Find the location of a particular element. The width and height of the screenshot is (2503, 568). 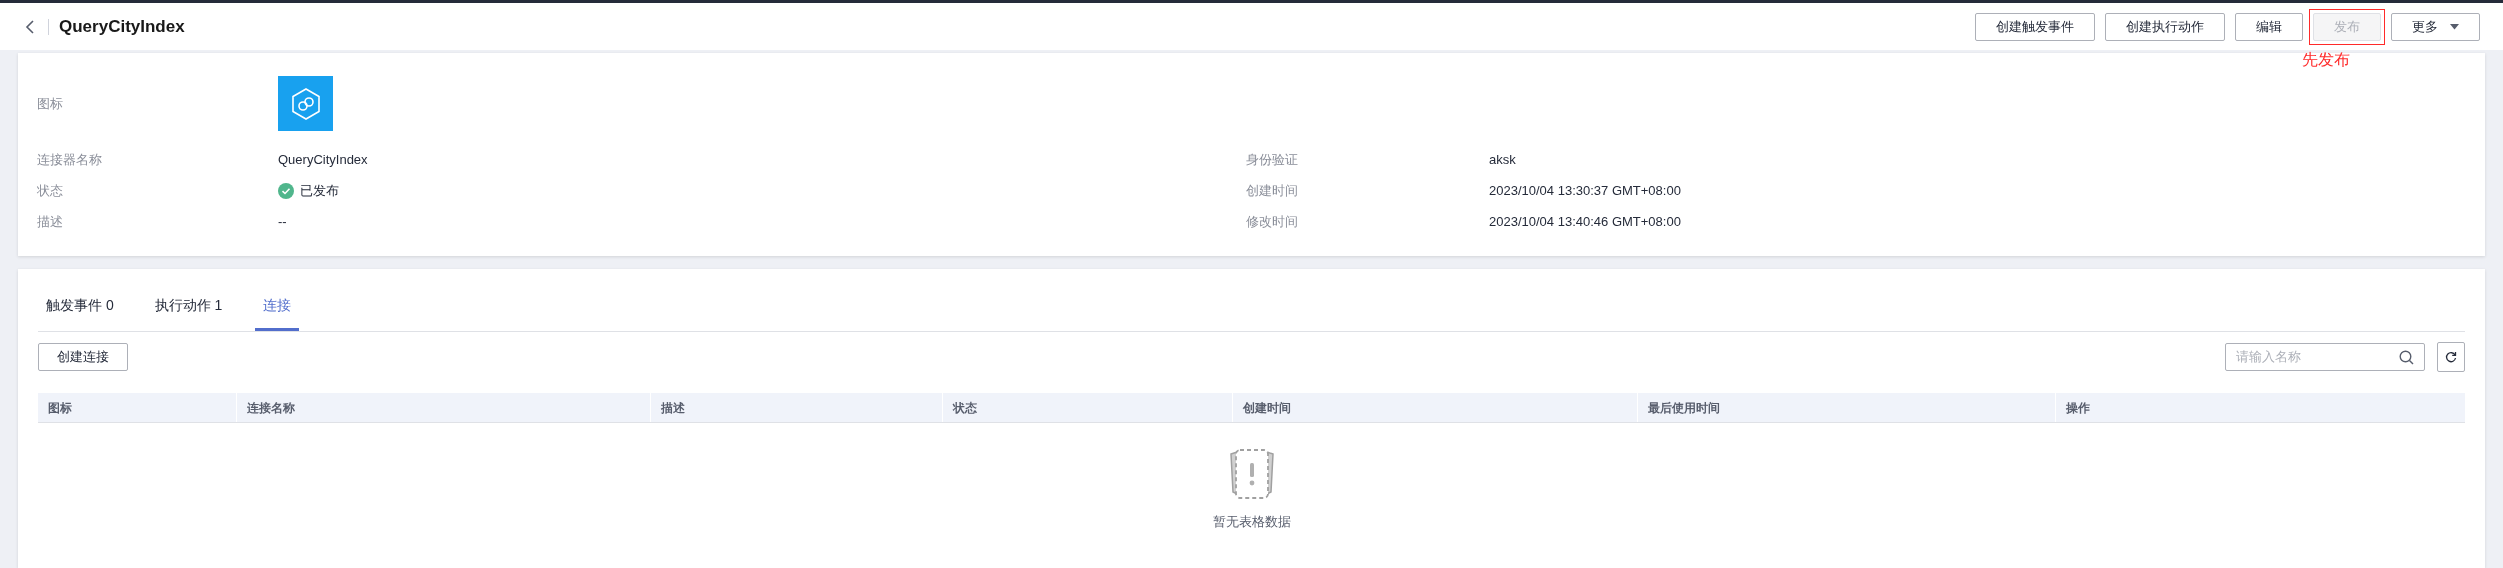

connector-icon is located at coordinates (305, 103).